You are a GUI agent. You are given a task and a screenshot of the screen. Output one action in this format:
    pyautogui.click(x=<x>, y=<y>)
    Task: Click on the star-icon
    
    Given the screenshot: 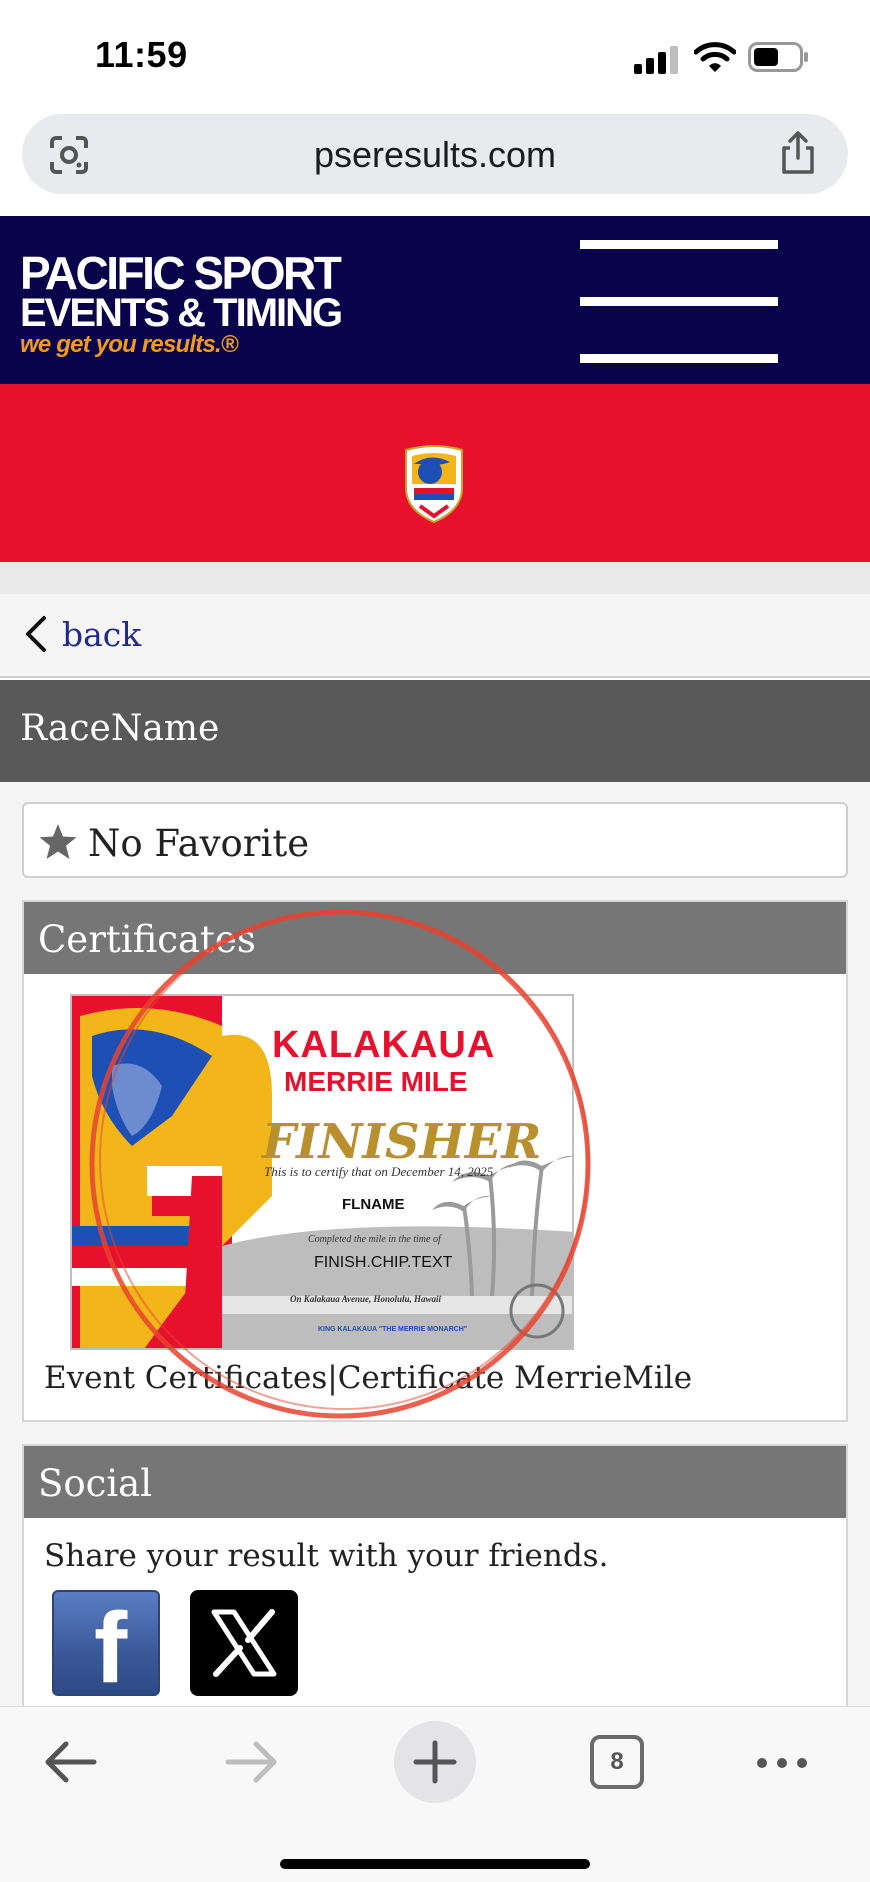 What is the action you would take?
    pyautogui.click(x=58, y=841)
    